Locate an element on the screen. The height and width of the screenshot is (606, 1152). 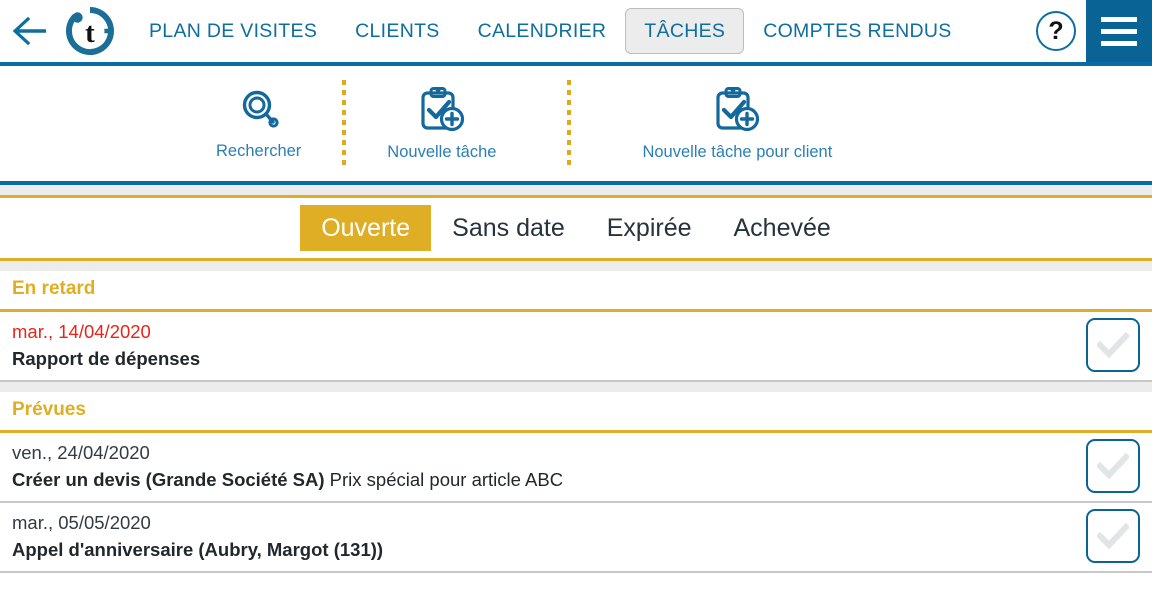
toolbar-label-nouvelle-tache-pour-client: Nouvelle tâche pour client is located at coordinates (737, 151).